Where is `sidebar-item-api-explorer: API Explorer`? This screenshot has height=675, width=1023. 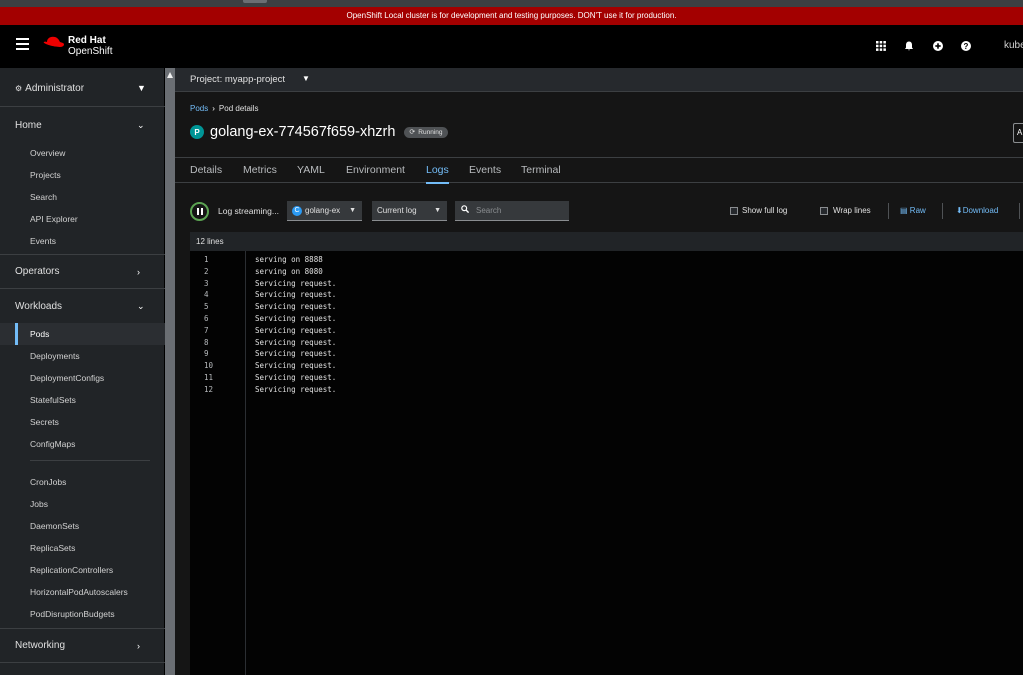 sidebar-item-api-explorer: API Explorer is located at coordinates (82, 219).